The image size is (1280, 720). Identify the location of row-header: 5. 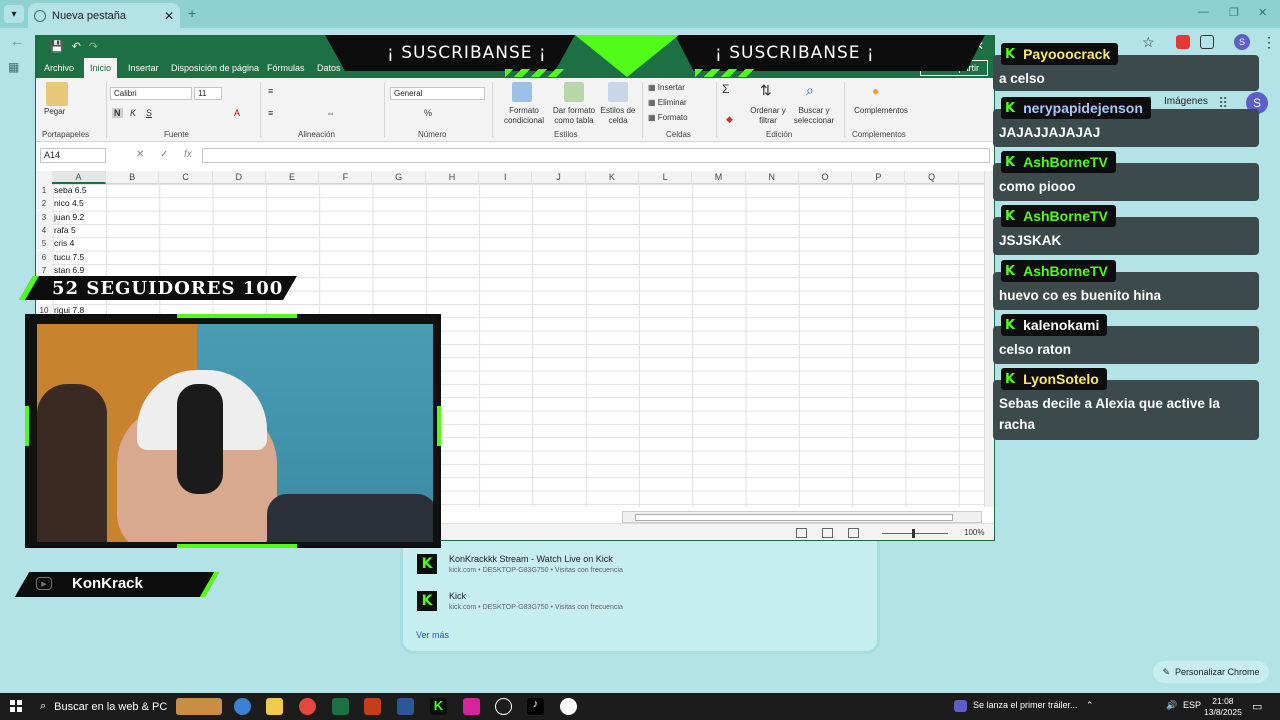
(44, 244).